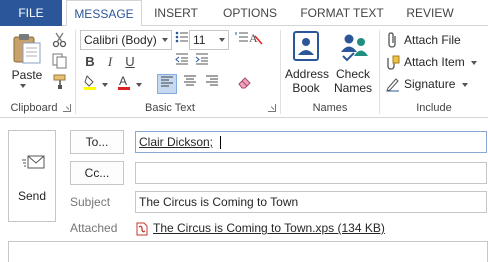  Describe the element at coordinates (430, 84) in the screenshot. I see `signature-label: Signature` at that location.